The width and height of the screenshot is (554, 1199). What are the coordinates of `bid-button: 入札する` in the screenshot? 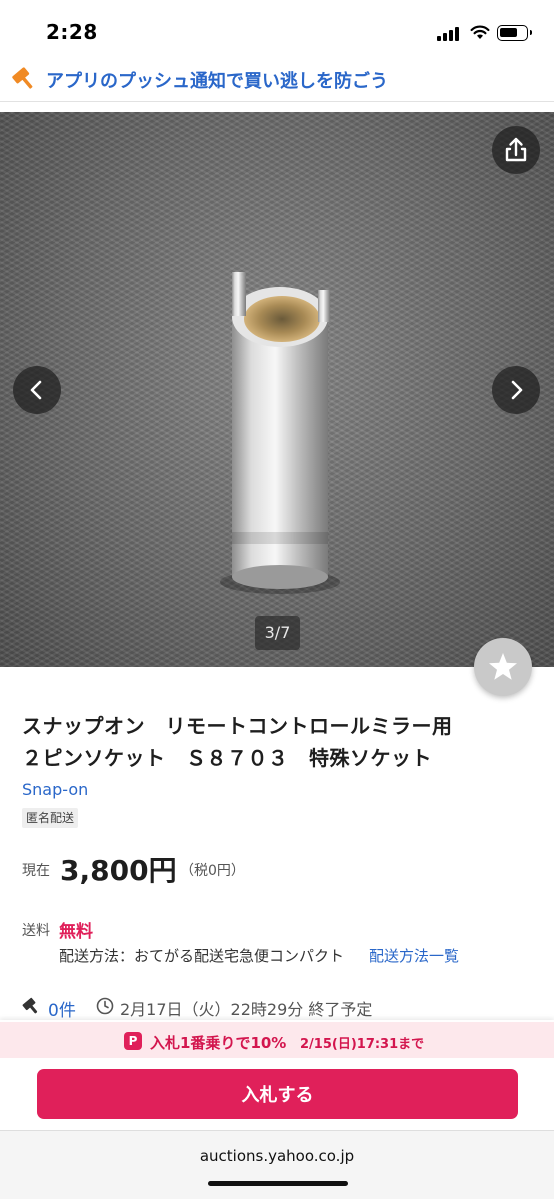 It's located at (277, 1094).